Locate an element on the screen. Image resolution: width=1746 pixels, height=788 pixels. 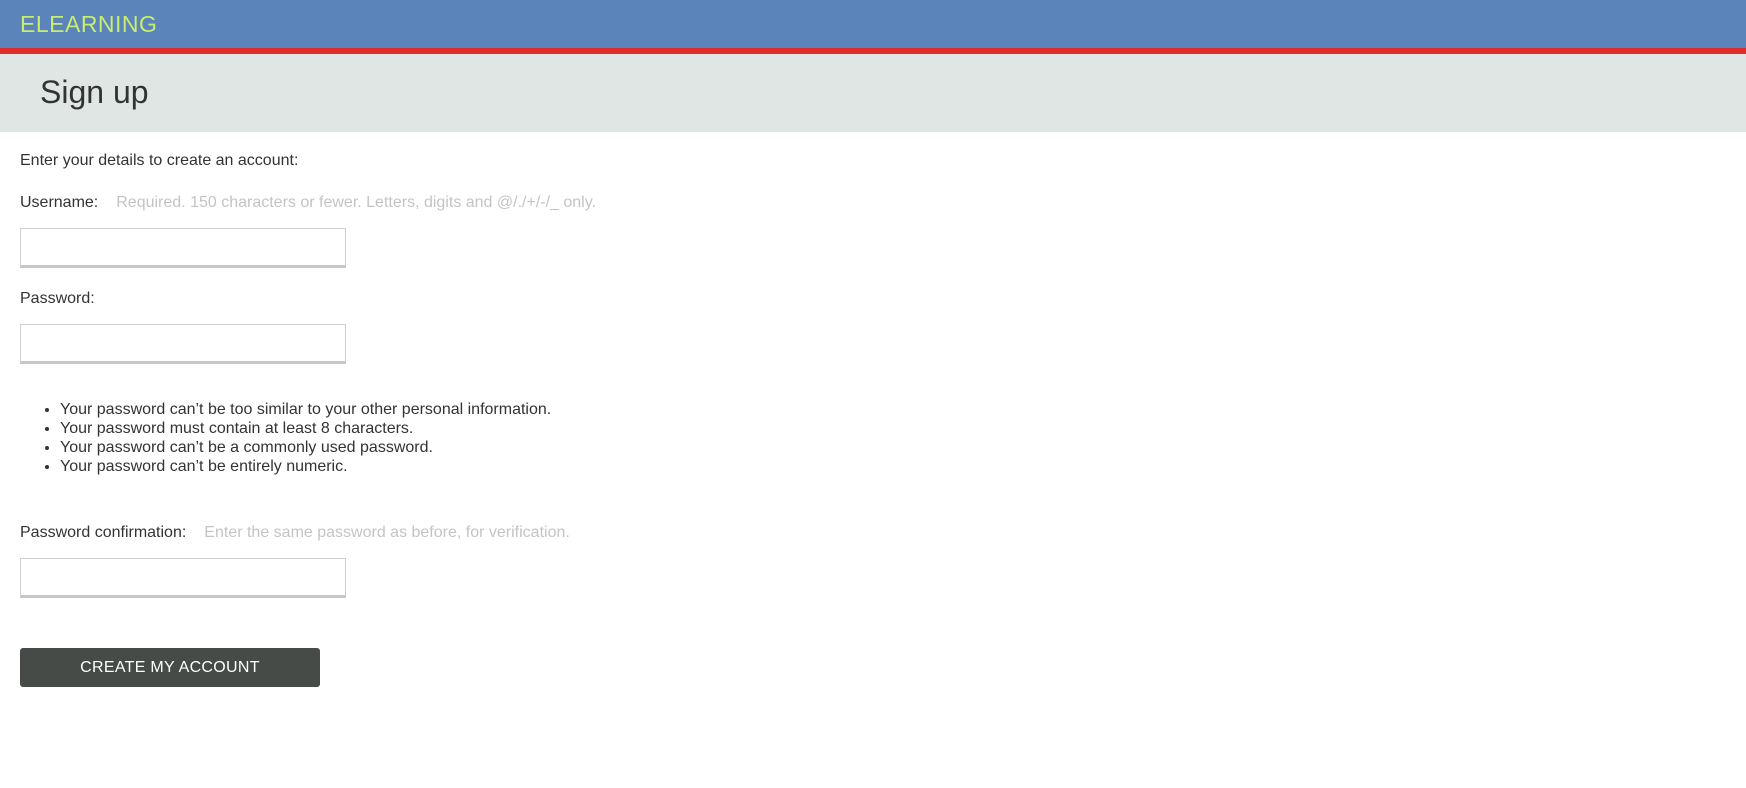
page-header: Sign up is located at coordinates (873, 93).